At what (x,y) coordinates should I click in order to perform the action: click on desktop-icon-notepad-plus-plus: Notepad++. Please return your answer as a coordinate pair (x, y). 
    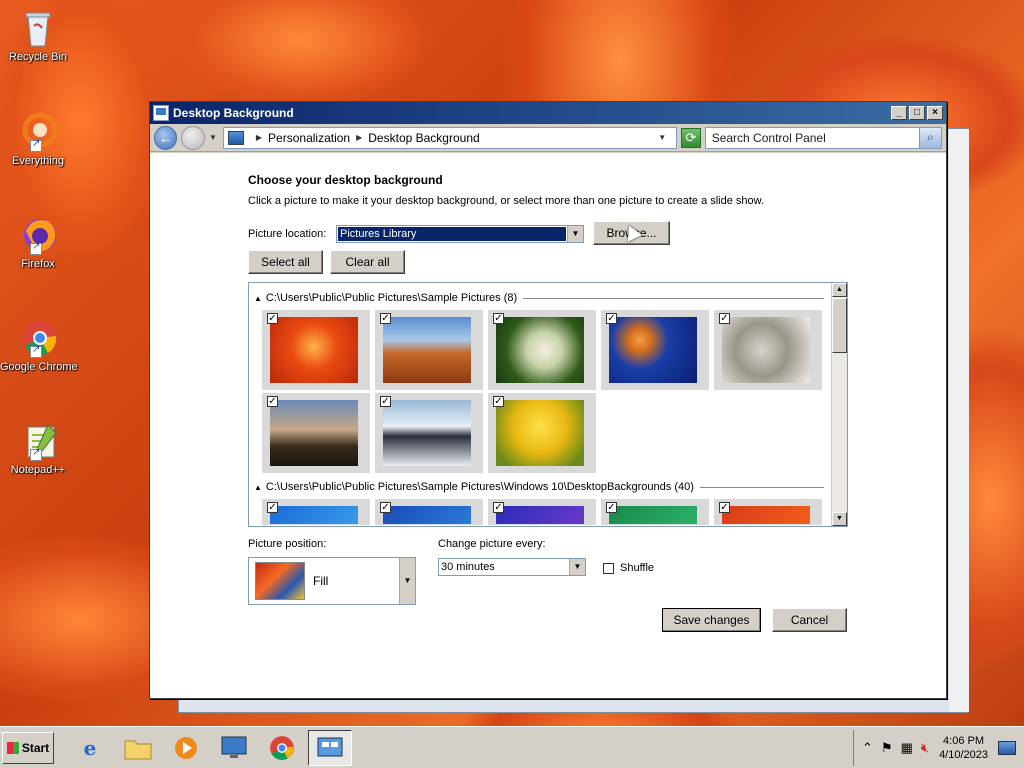
    Looking at the image, I should click on (38, 448).